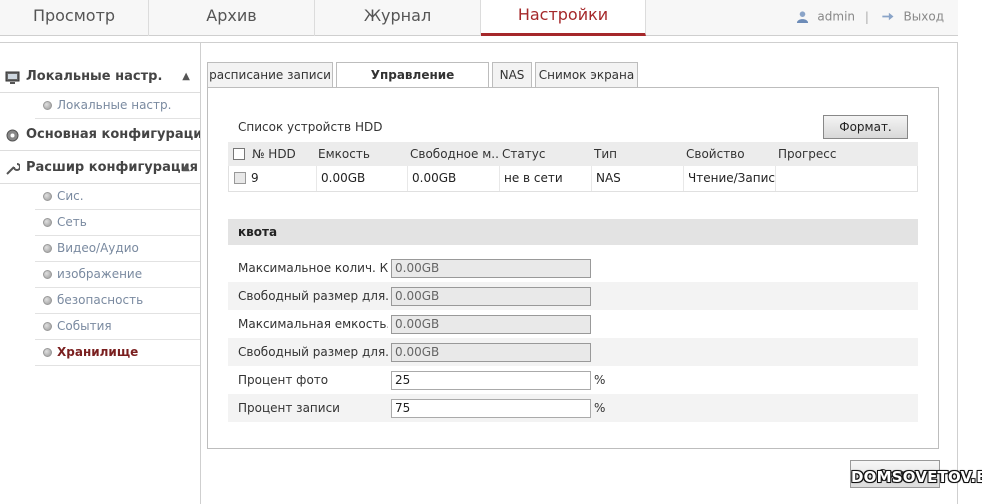 This screenshot has height=504, width=982. I want to click on sidebar-item-image: изображение, so click(117, 275).